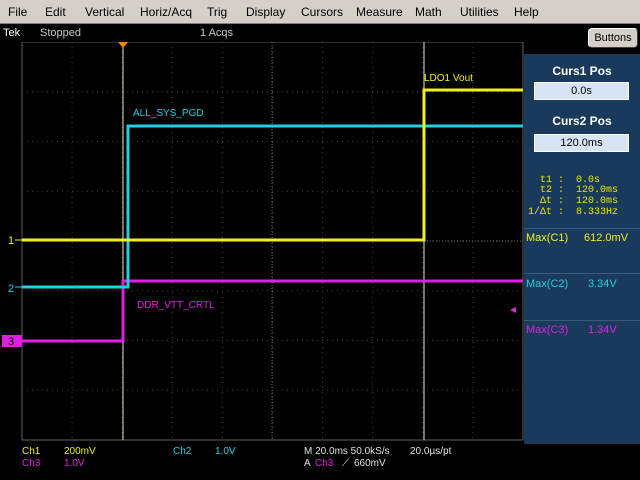 This screenshot has width=640, height=480. What do you see at coordinates (80, 451) in the screenshot?
I see `ch1-scale: 200mV` at bounding box center [80, 451].